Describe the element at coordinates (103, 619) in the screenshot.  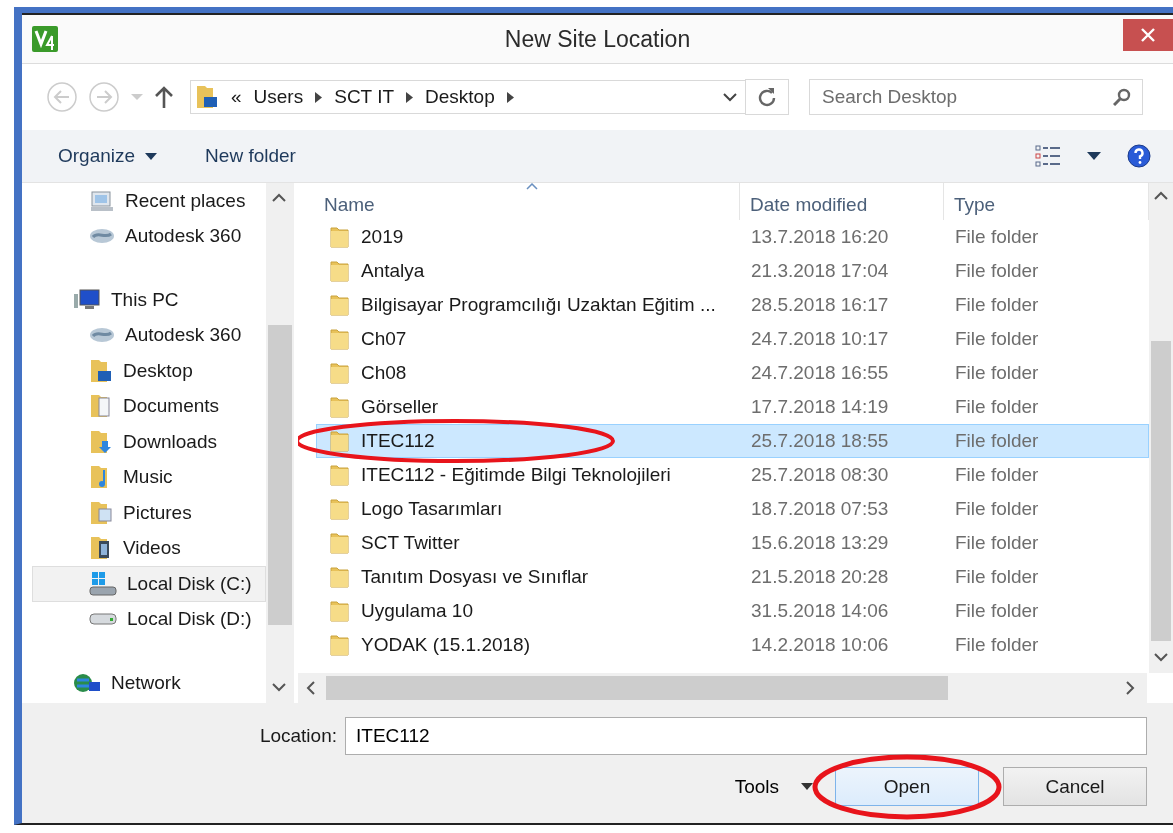
I see `drive-icon` at that location.